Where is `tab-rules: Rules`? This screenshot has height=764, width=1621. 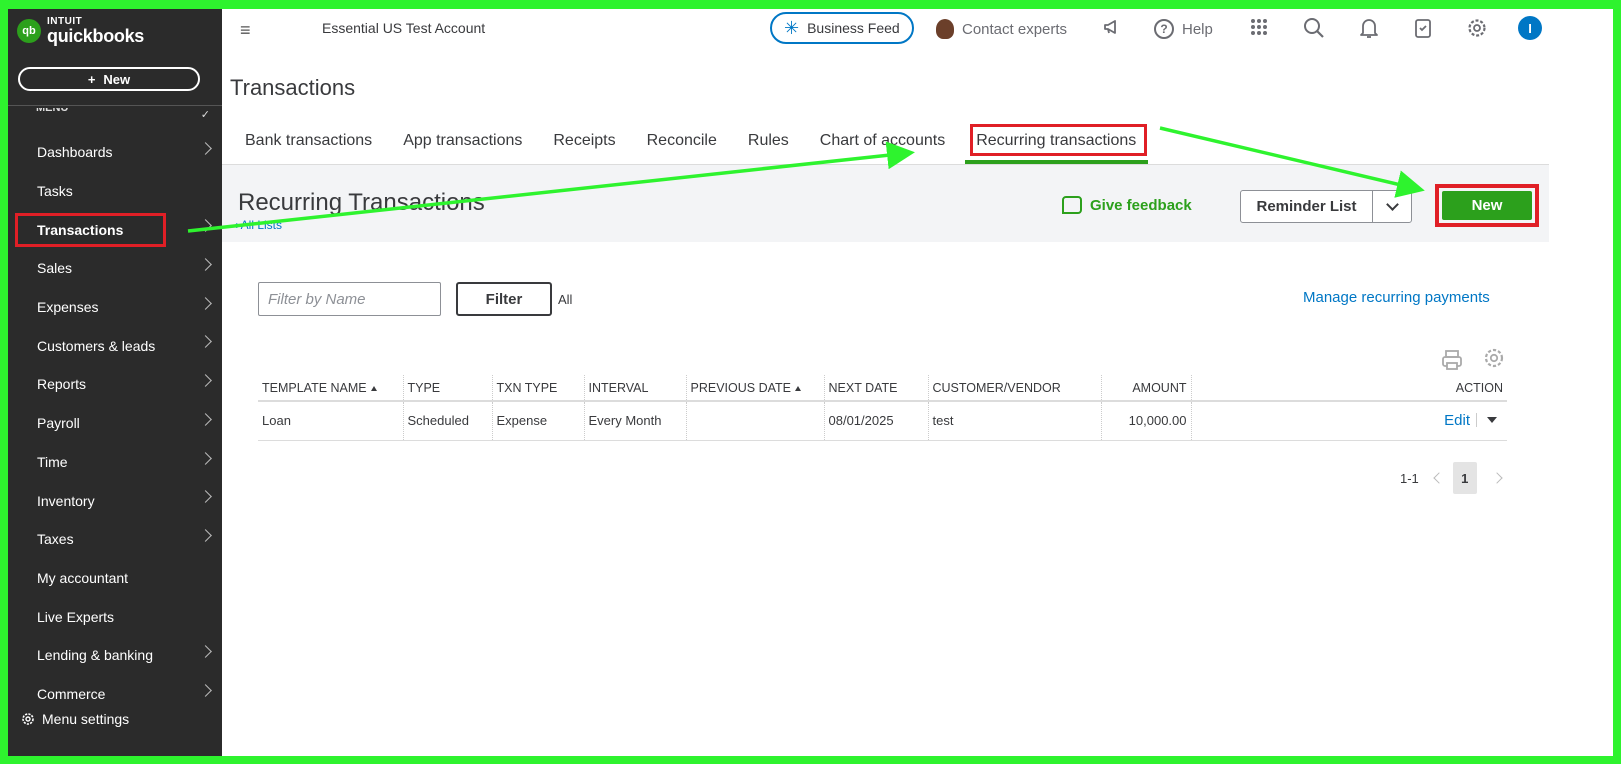
tab-rules: Rules is located at coordinates (769, 144).